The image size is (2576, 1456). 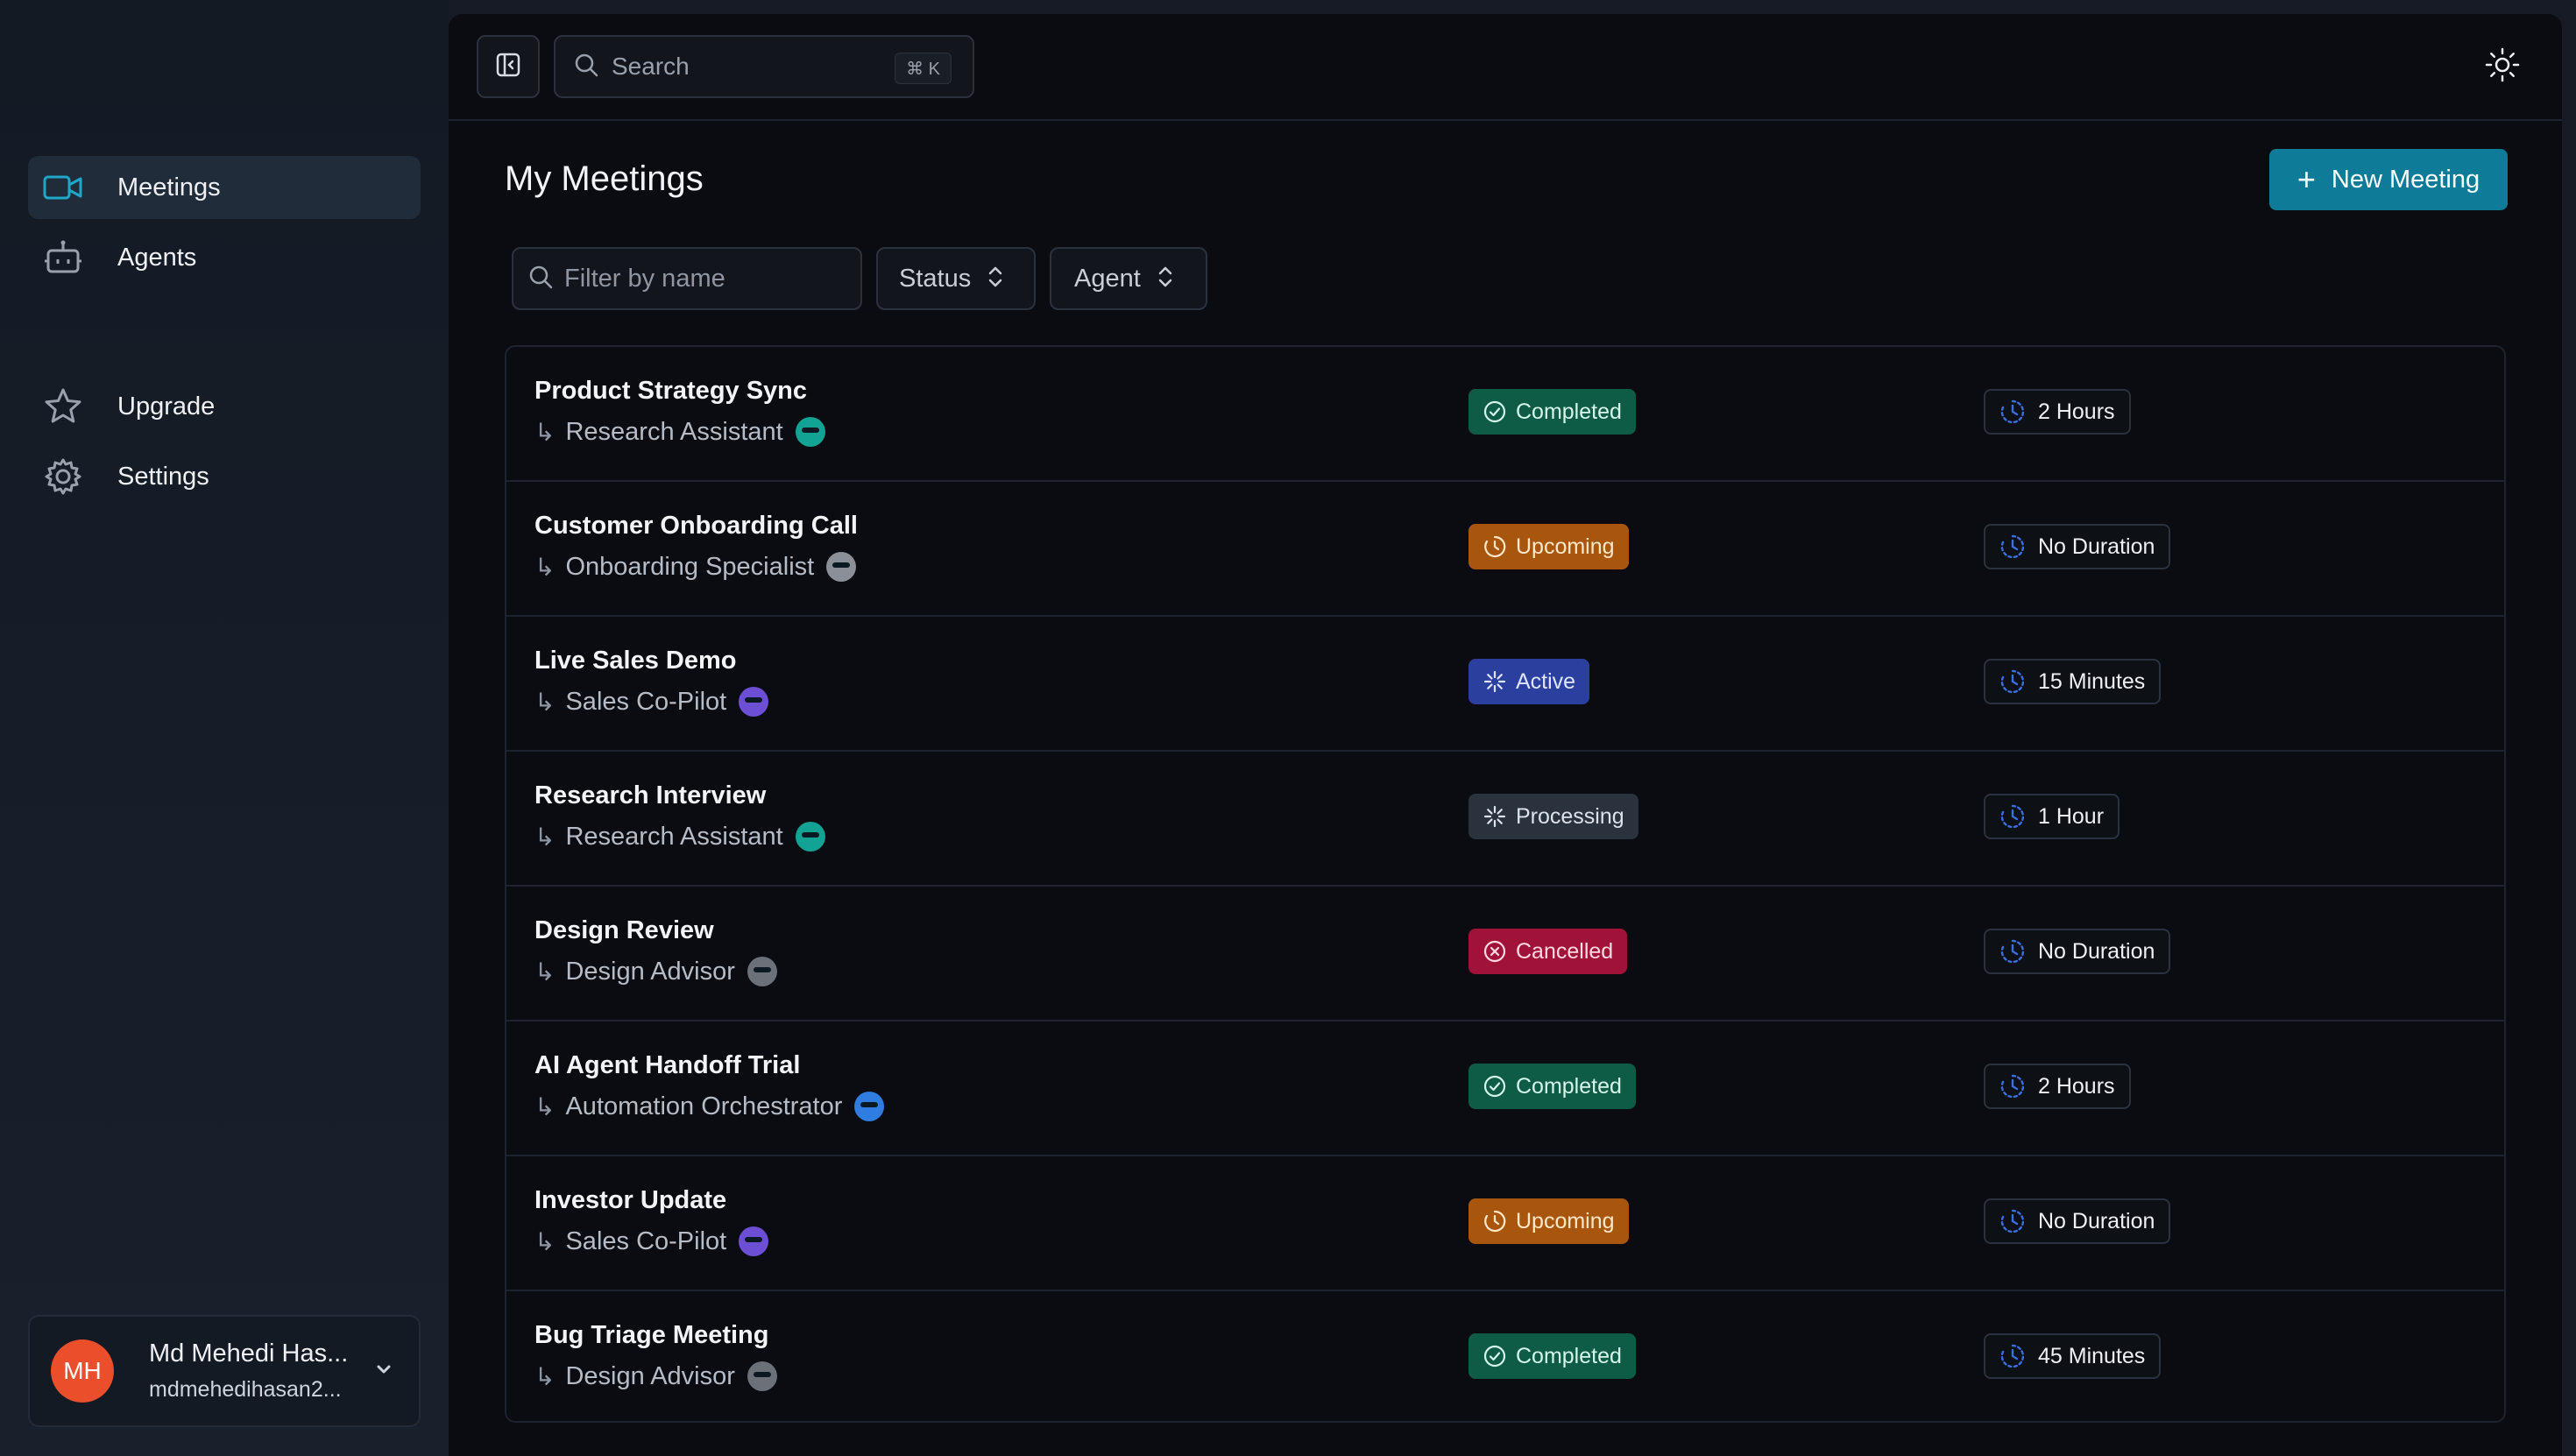 I want to click on sidebar-item-label: Upgrade, so click(x=166, y=406).